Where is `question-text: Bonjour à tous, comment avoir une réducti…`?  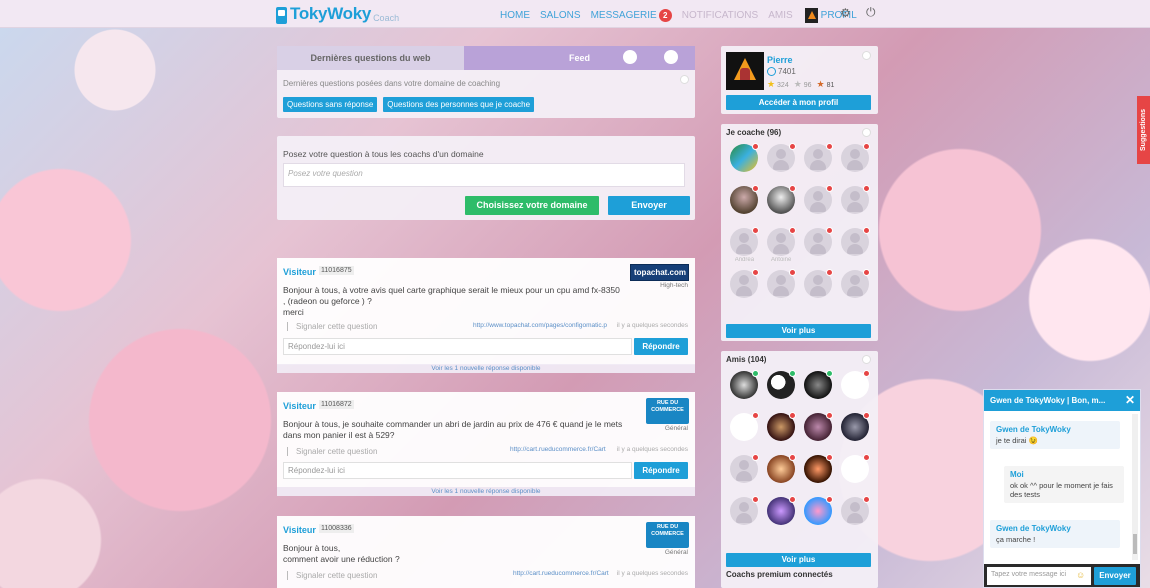 question-text: Bonjour à tous, comment avoir une réducti… is located at coordinates (453, 554).